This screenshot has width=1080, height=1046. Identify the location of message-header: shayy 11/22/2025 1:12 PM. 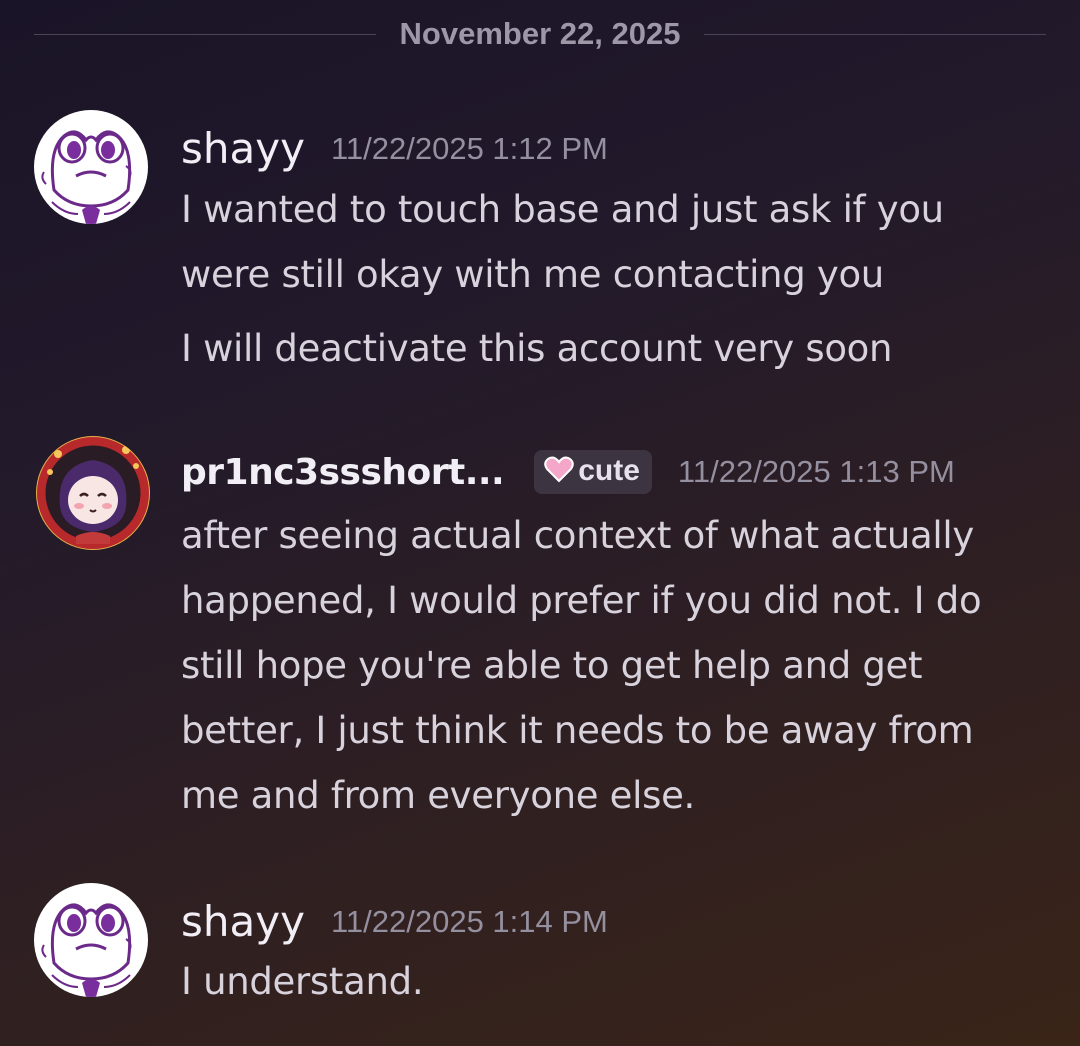
(394, 148).